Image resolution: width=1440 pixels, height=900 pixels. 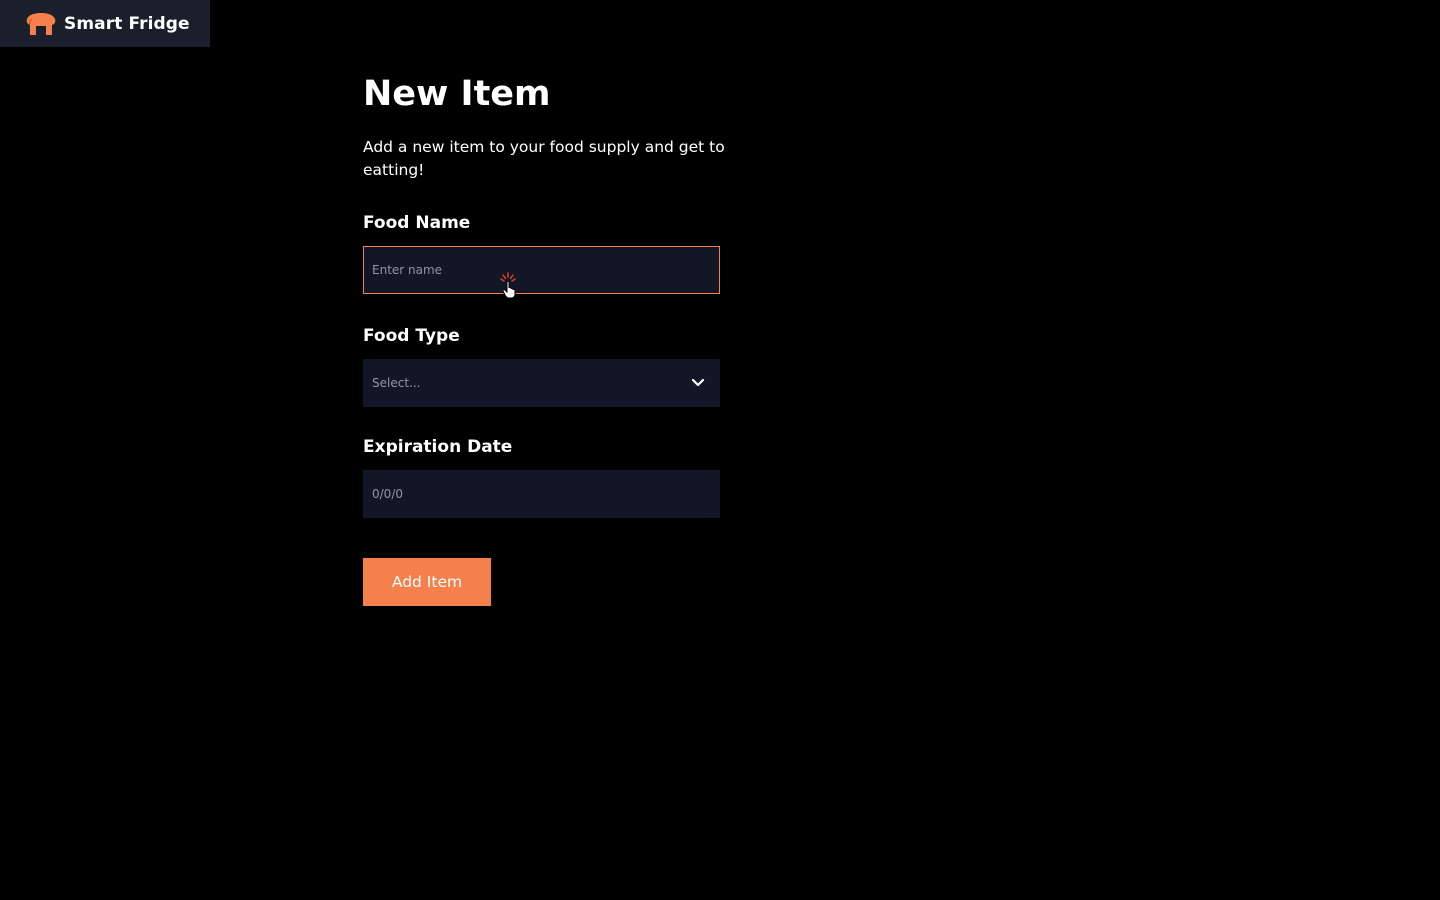 I want to click on food-name-label: Food Name, so click(x=417, y=223).